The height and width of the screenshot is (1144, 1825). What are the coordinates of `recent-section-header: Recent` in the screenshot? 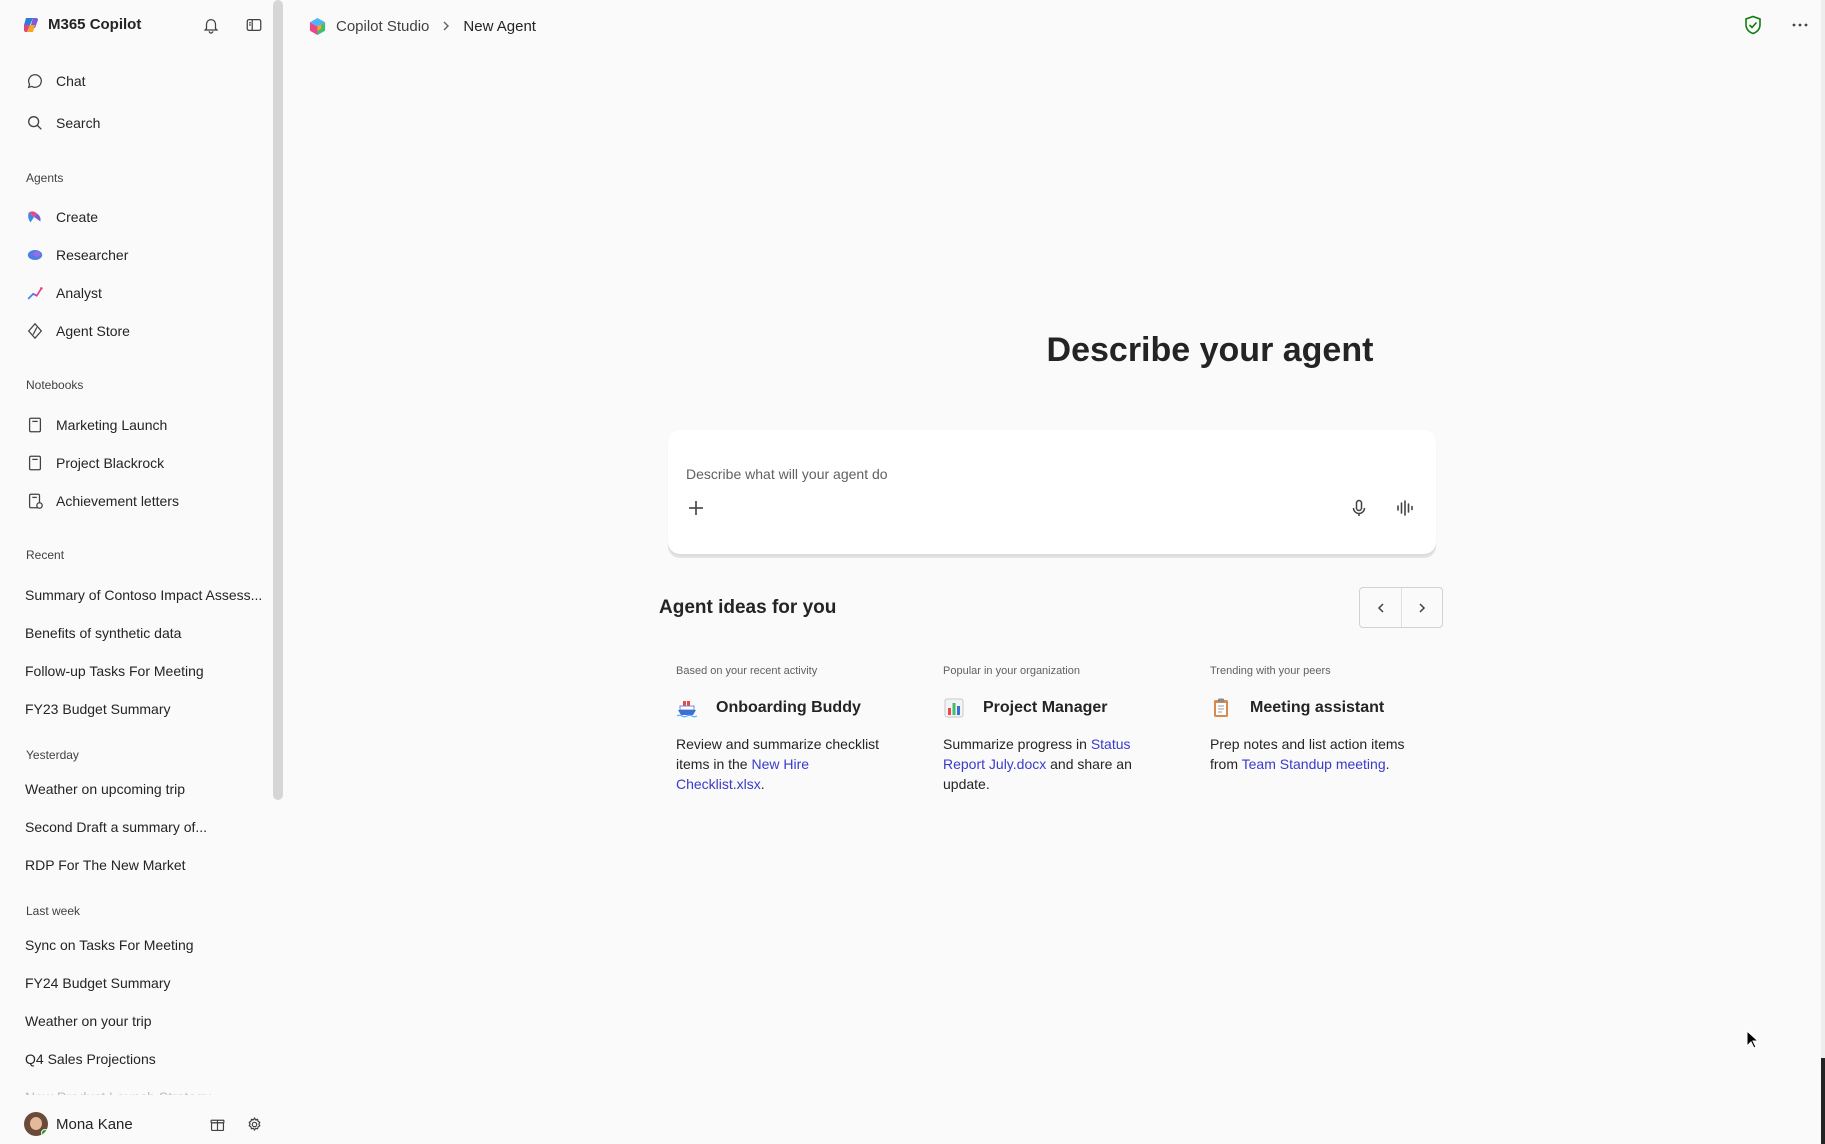 It's located at (45, 555).